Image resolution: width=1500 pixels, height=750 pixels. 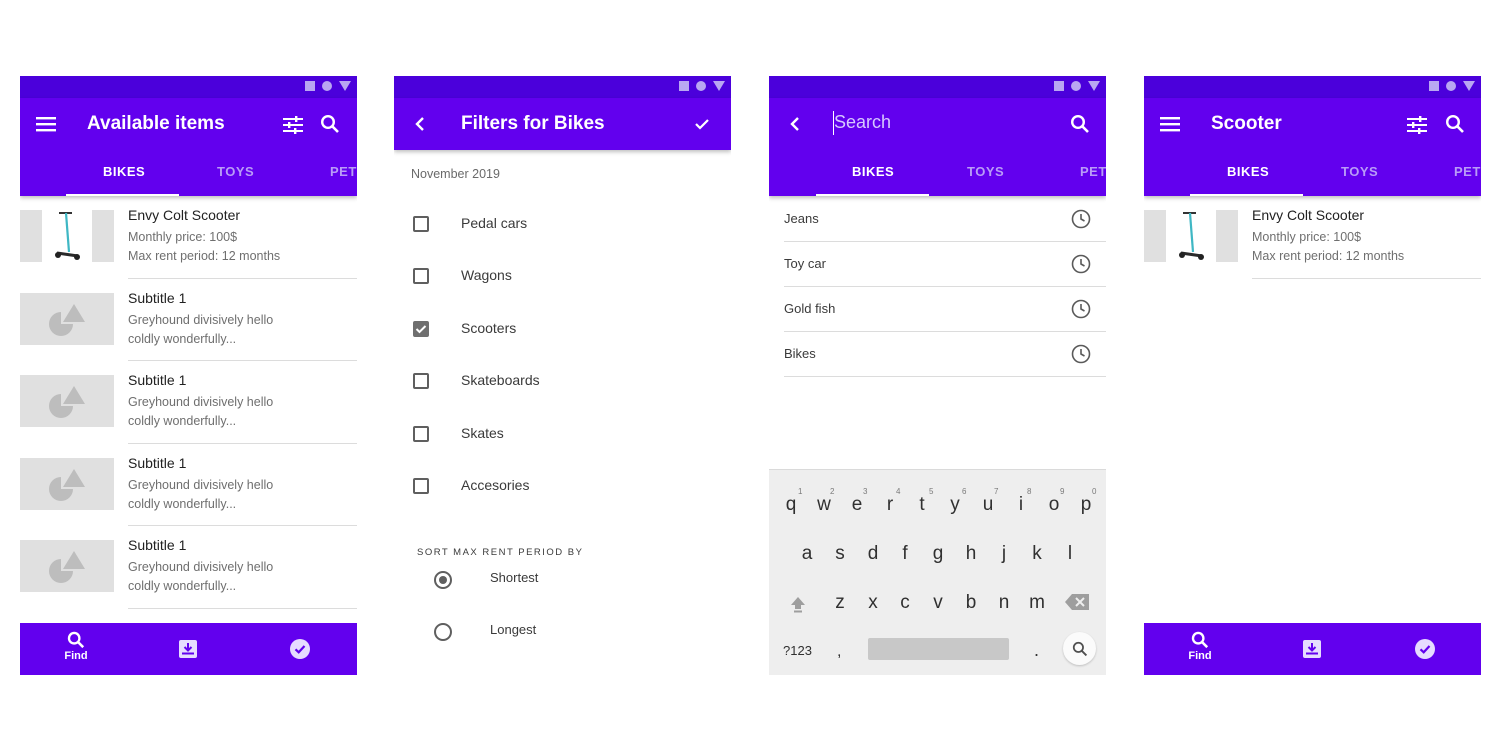 What do you see at coordinates (562, 224) in the screenshot?
I see `checkbox-pedal-cars: Pedal cars` at bounding box center [562, 224].